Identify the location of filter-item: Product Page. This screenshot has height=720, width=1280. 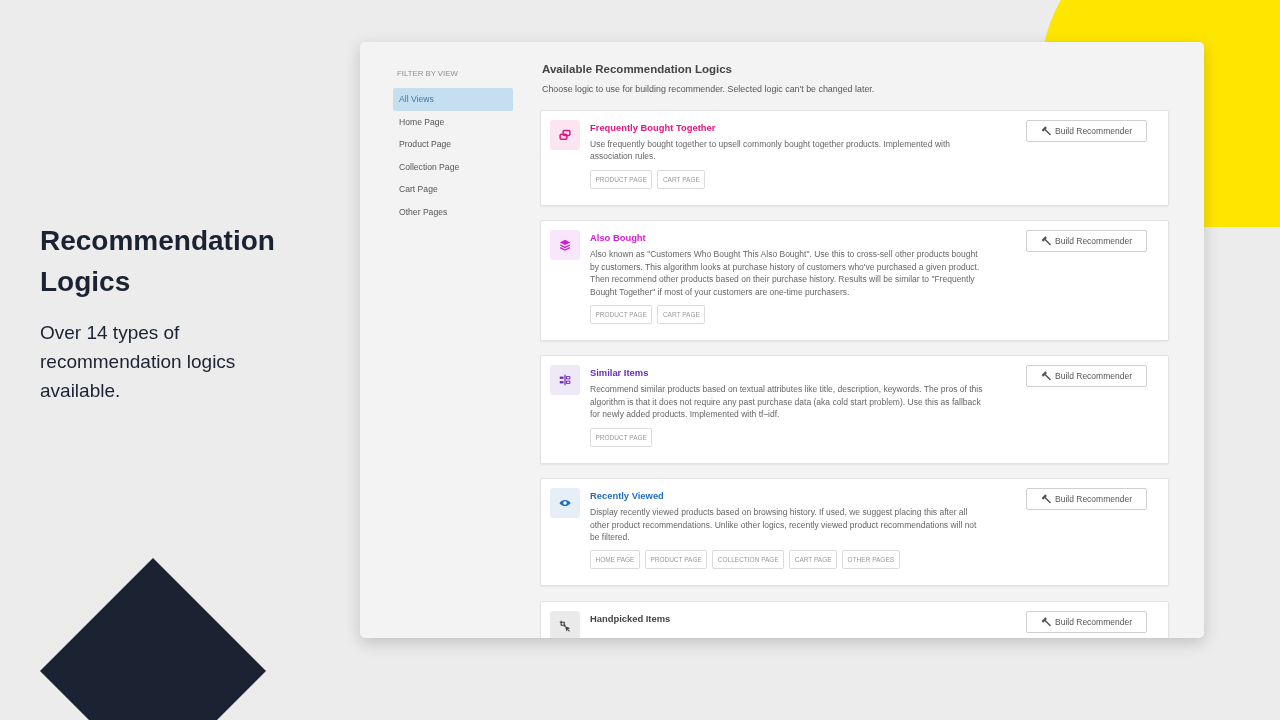
(453, 144).